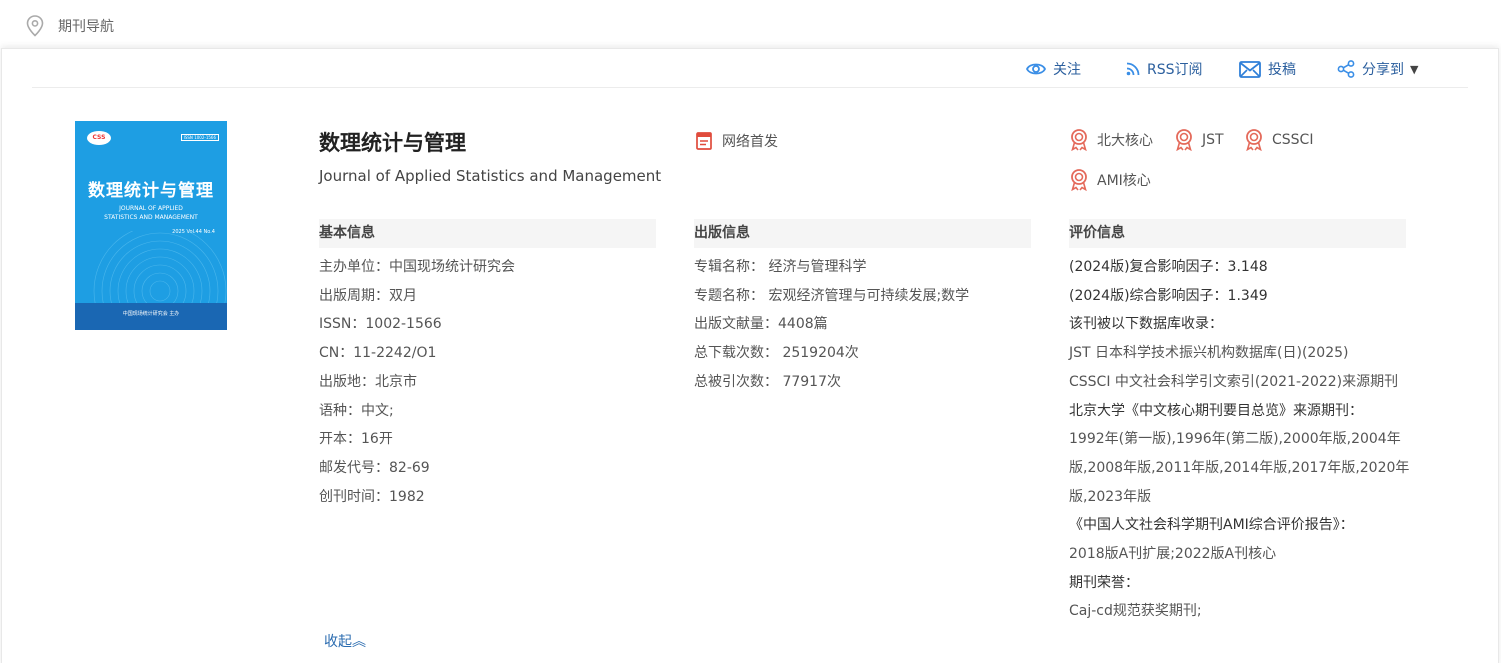  What do you see at coordinates (1133, 69) in the screenshot?
I see `rss-icon` at bounding box center [1133, 69].